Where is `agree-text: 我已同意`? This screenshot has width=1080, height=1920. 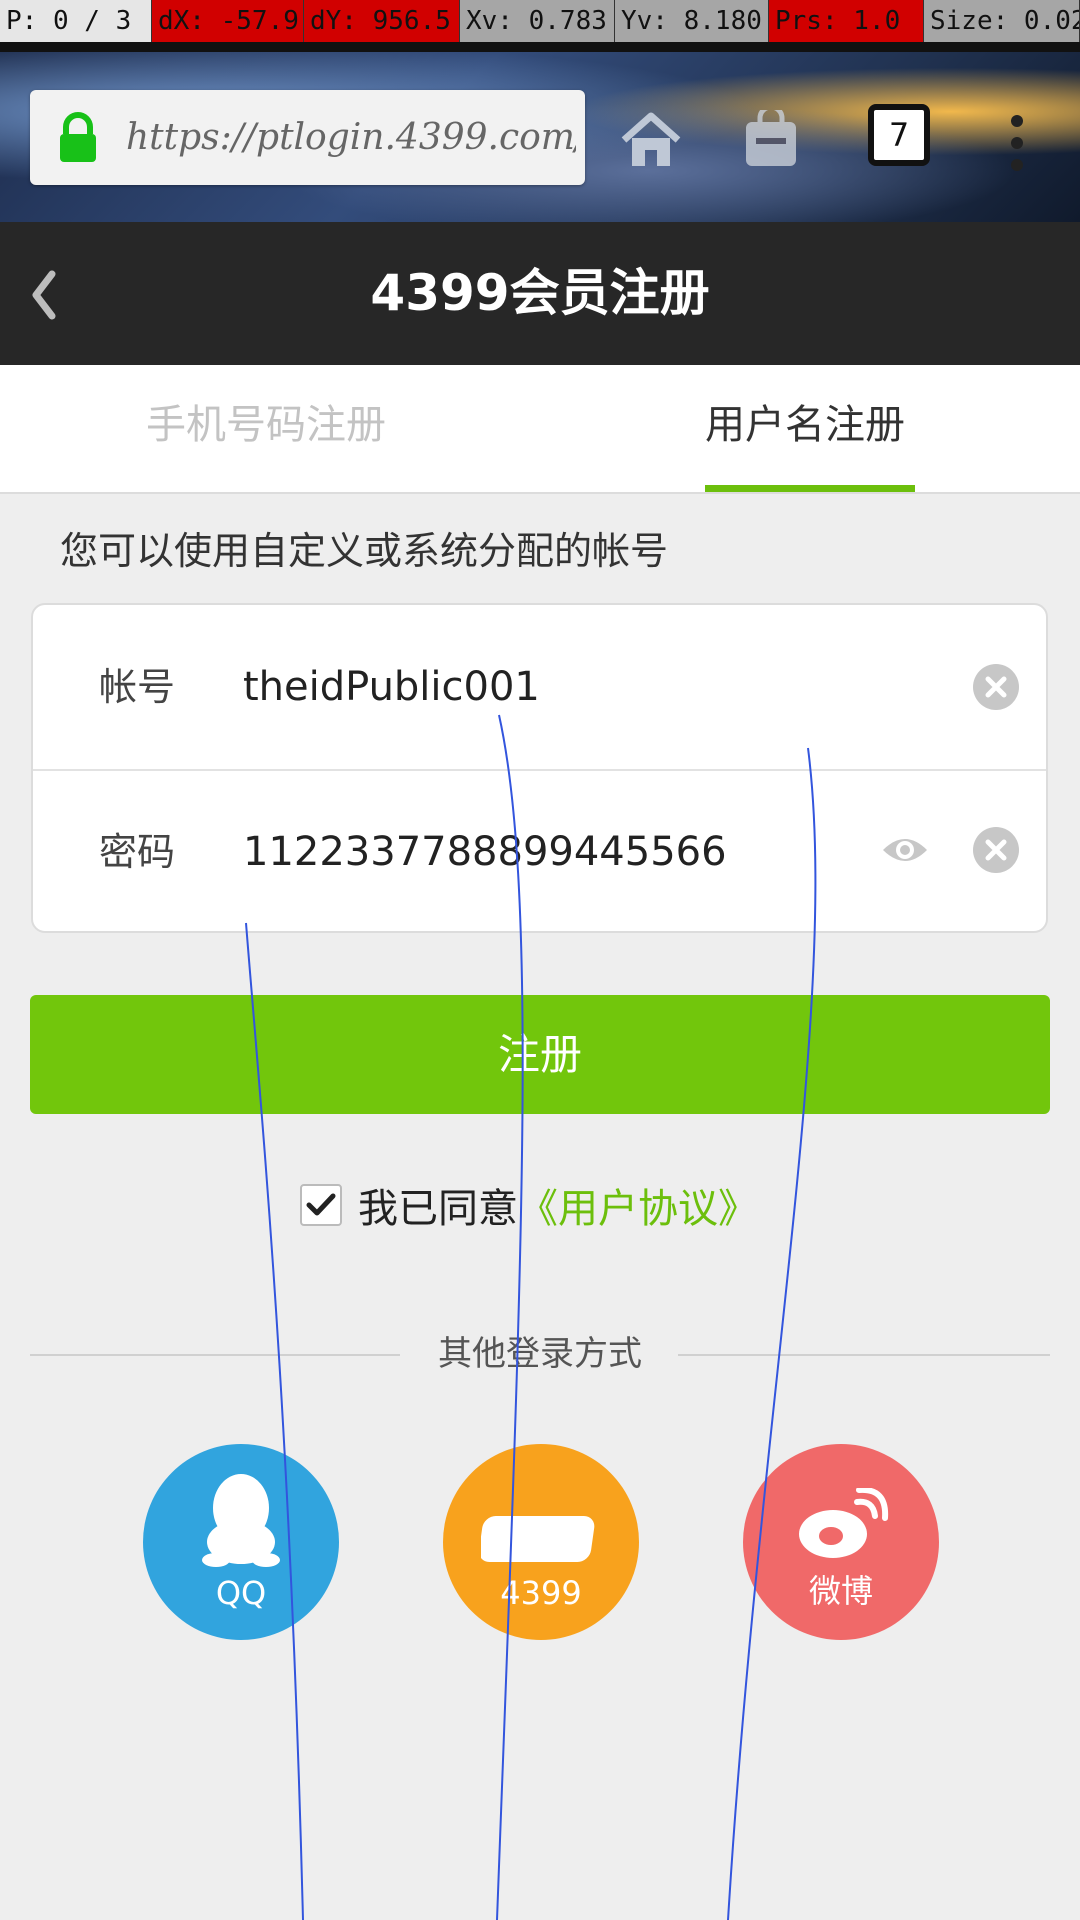
agree-text: 我已同意 is located at coordinates (438, 1209).